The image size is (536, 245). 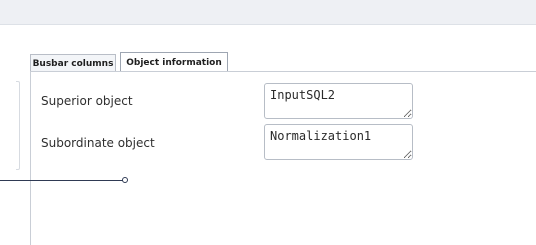 I want to click on connection-endpoint, so click(x=125, y=180).